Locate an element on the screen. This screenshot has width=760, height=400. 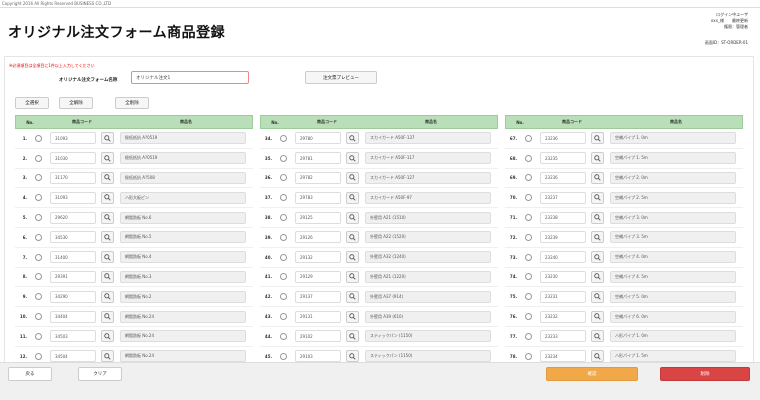
select-all-button: 全選択 is located at coordinates (32, 103).